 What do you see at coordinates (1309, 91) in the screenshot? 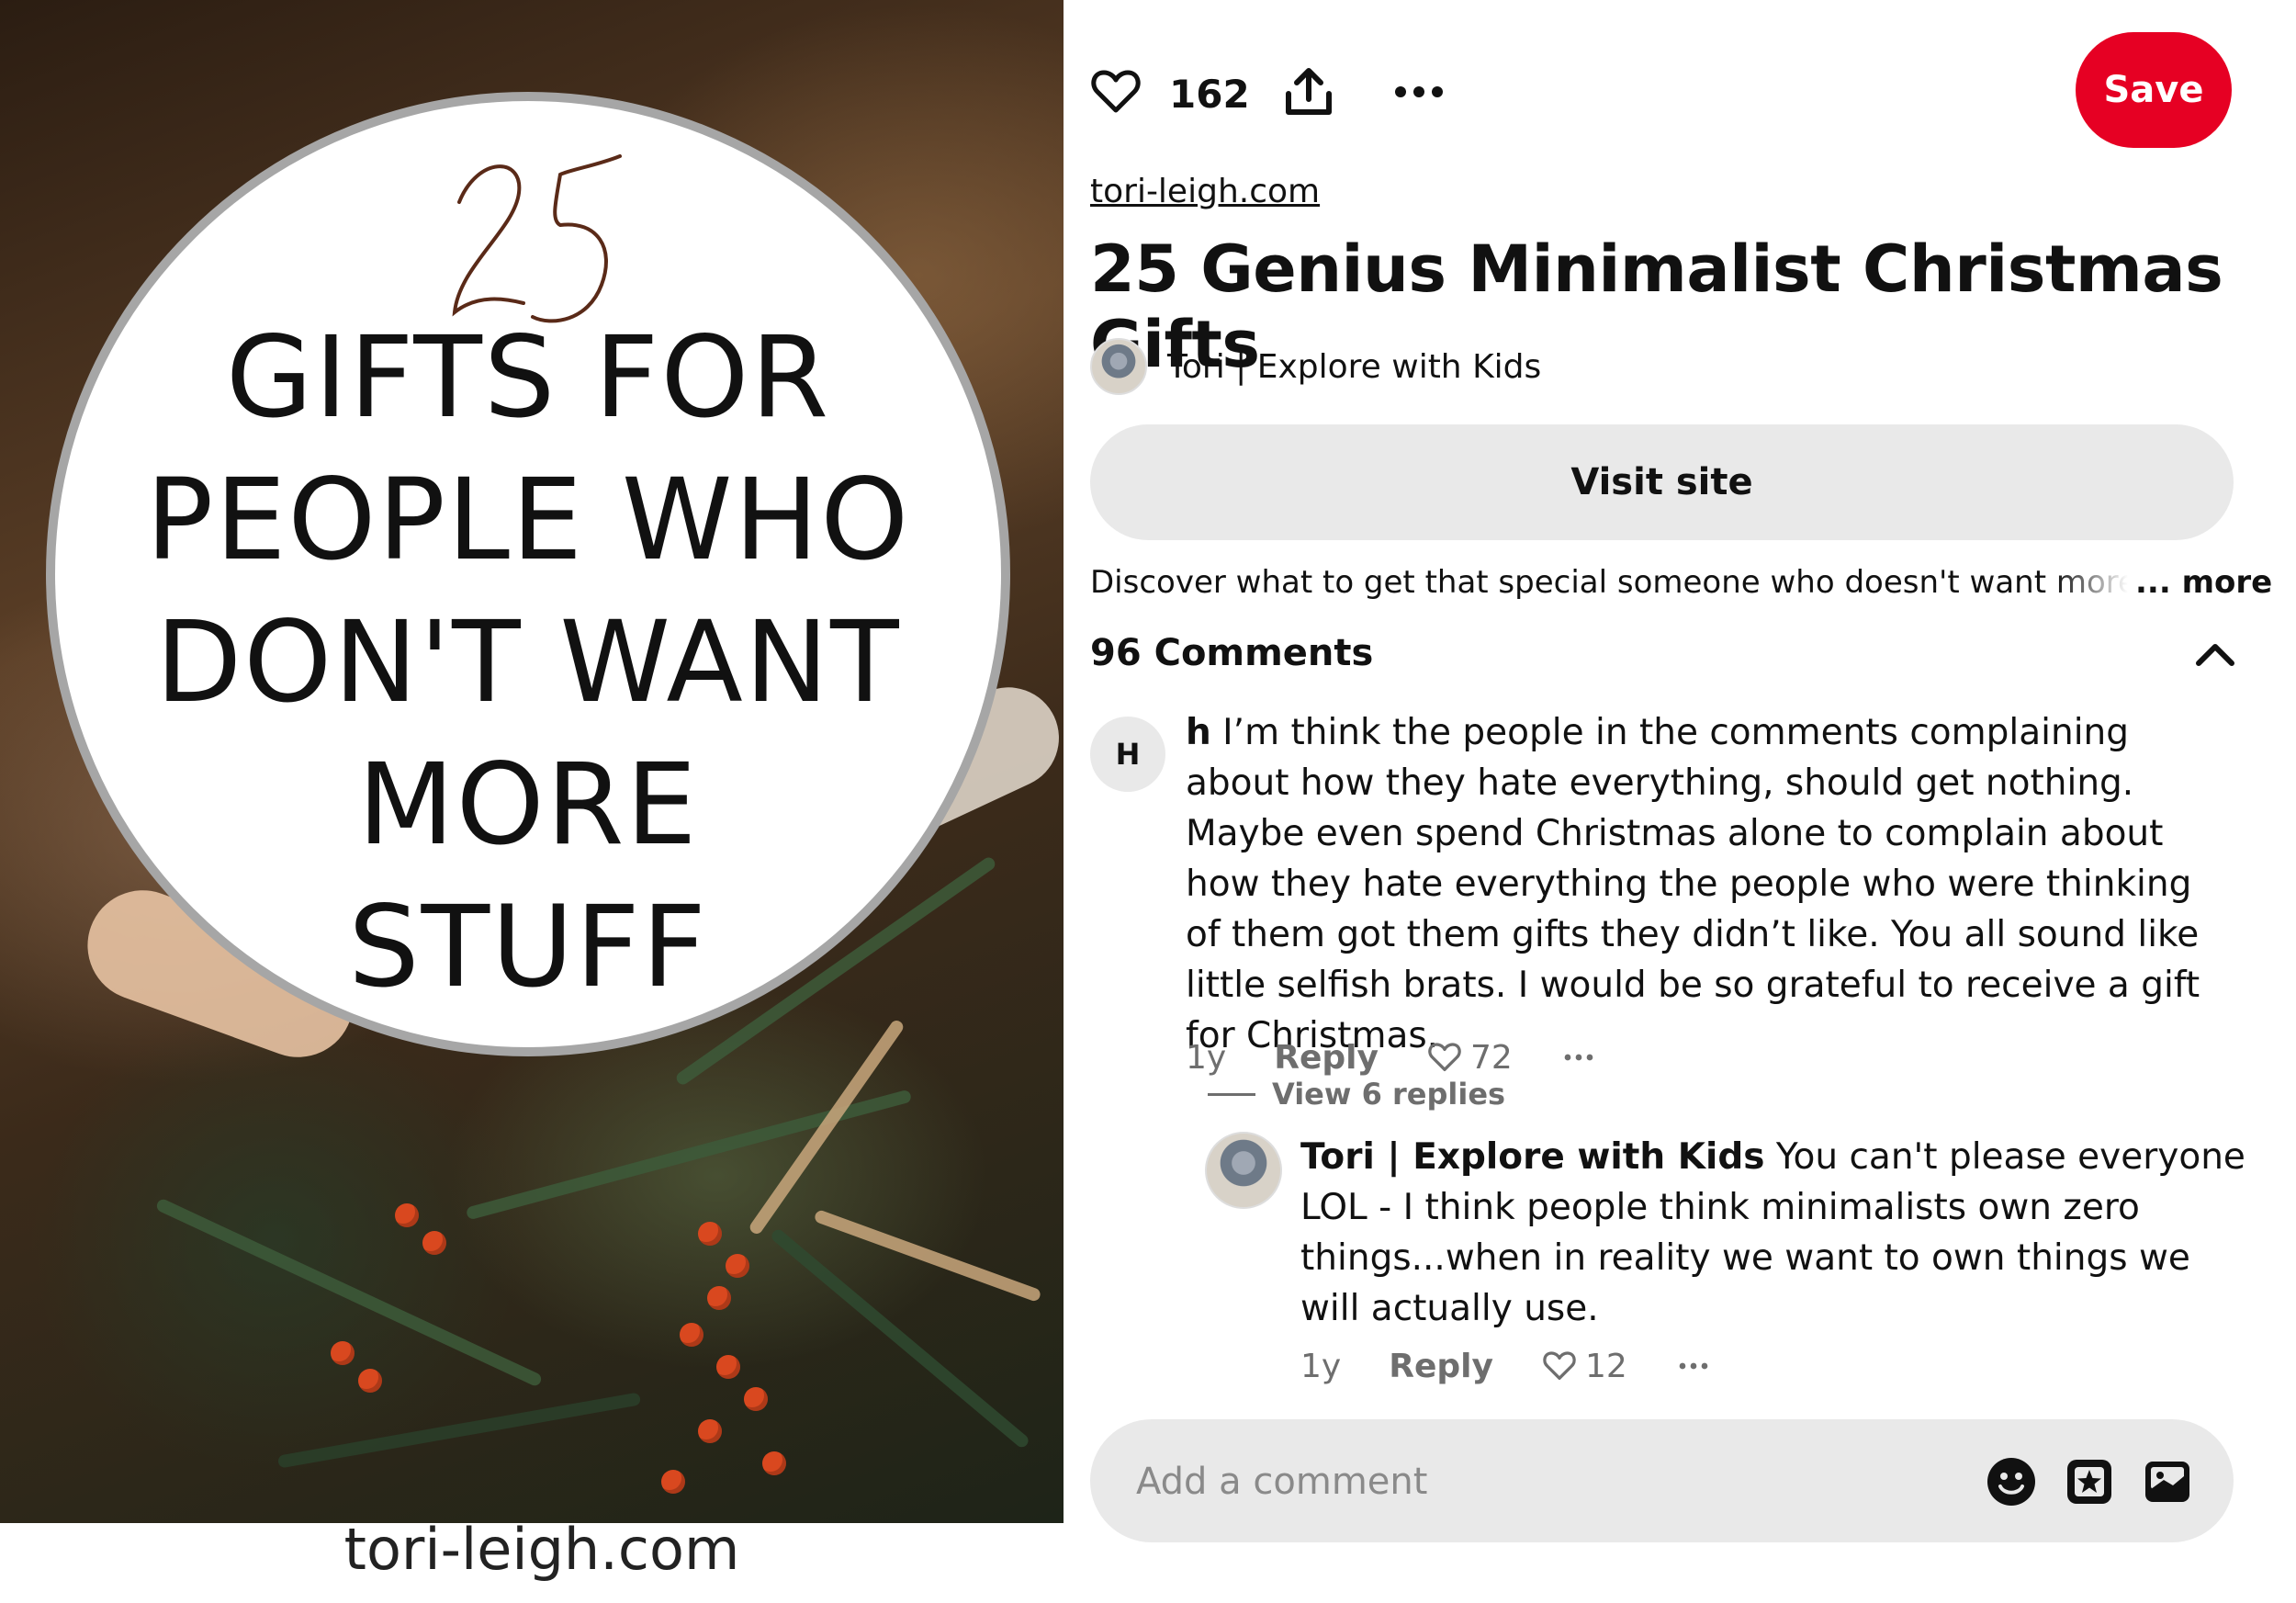
I see `share-icon` at bounding box center [1309, 91].